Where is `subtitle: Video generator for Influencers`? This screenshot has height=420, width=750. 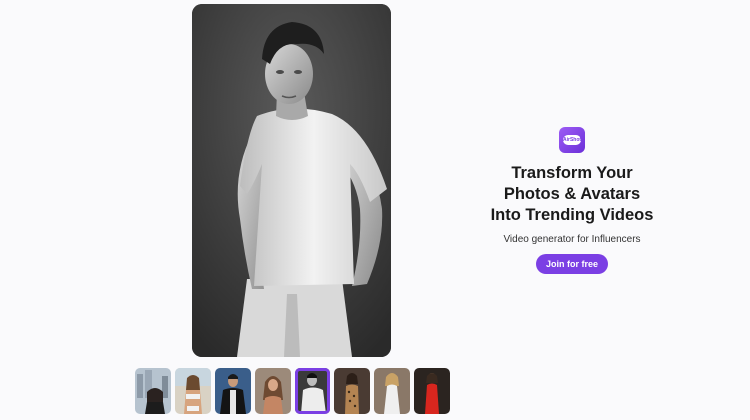 subtitle: Video generator for Influencers is located at coordinates (572, 239).